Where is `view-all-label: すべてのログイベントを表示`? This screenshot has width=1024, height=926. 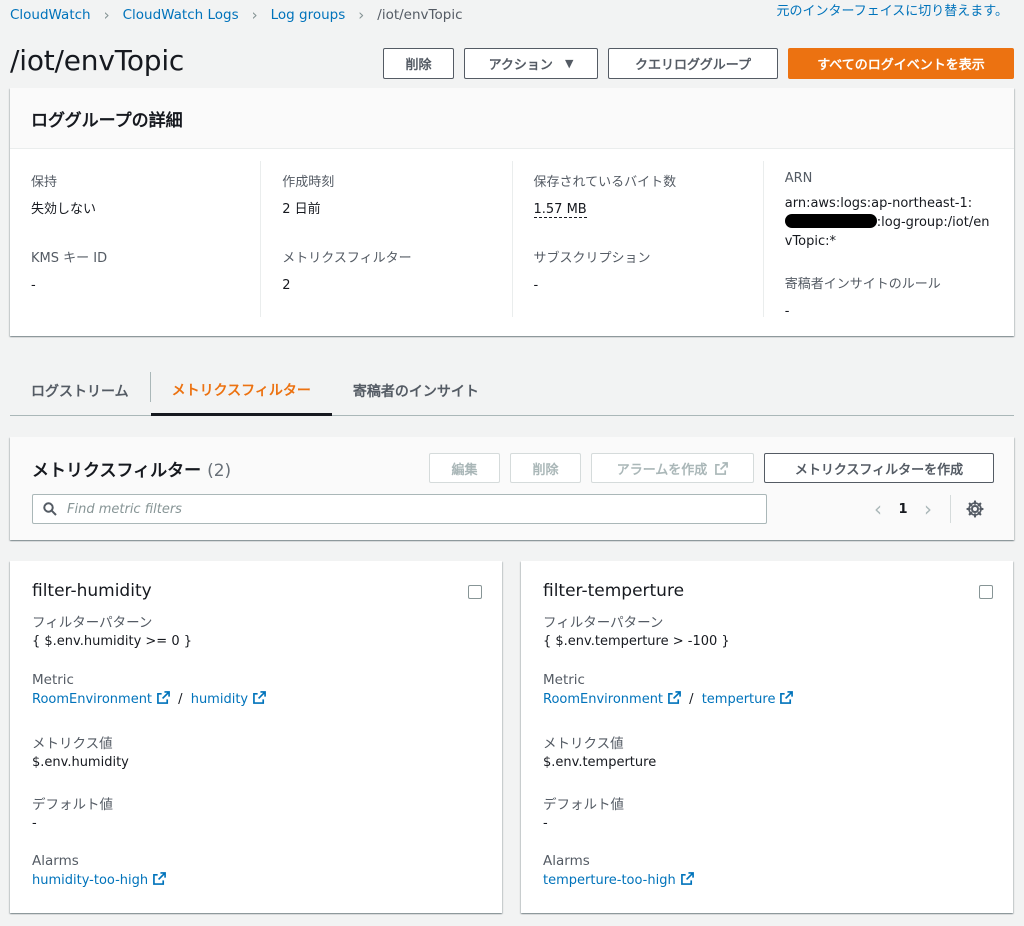
view-all-label: すべてのログイベントを表示 is located at coordinates (901, 65).